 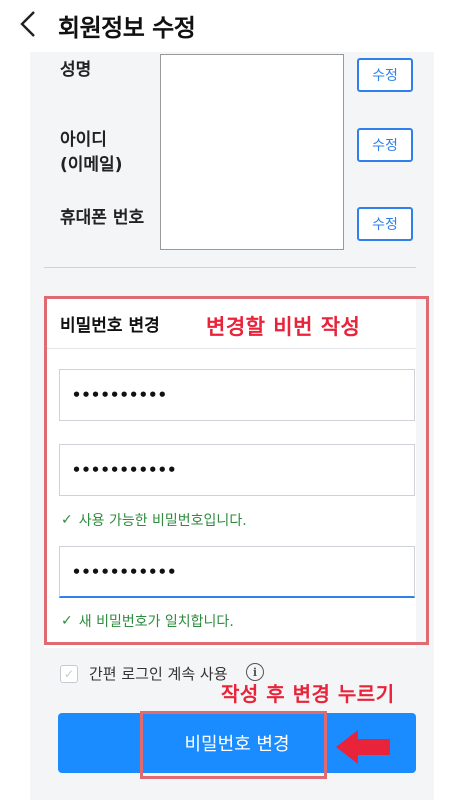 What do you see at coordinates (230, 267) in the screenshot?
I see `section-divider` at bounding box center [230, 267].